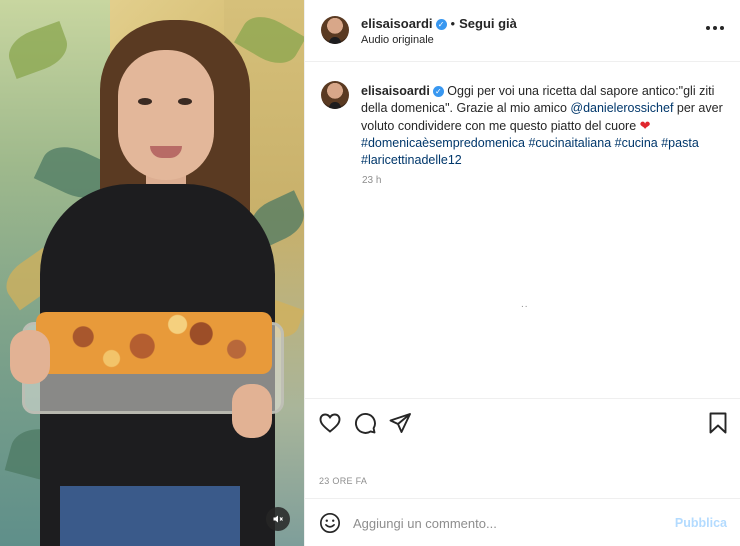  I want to click on hashtag-link: #cucinaitaliana, so click(569, 143).